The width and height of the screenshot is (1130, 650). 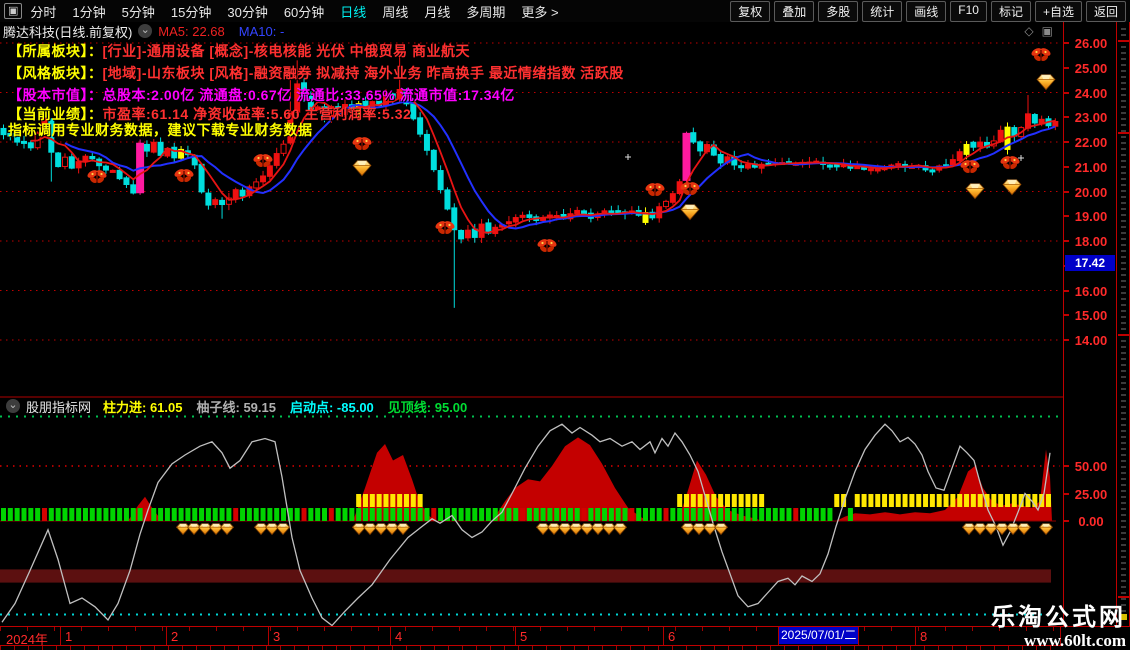 What do you see at coordinates (1091, 291) in the screenshot?
I see `price-tick-16.00: 16.00` at bounding box center [1091, 291].